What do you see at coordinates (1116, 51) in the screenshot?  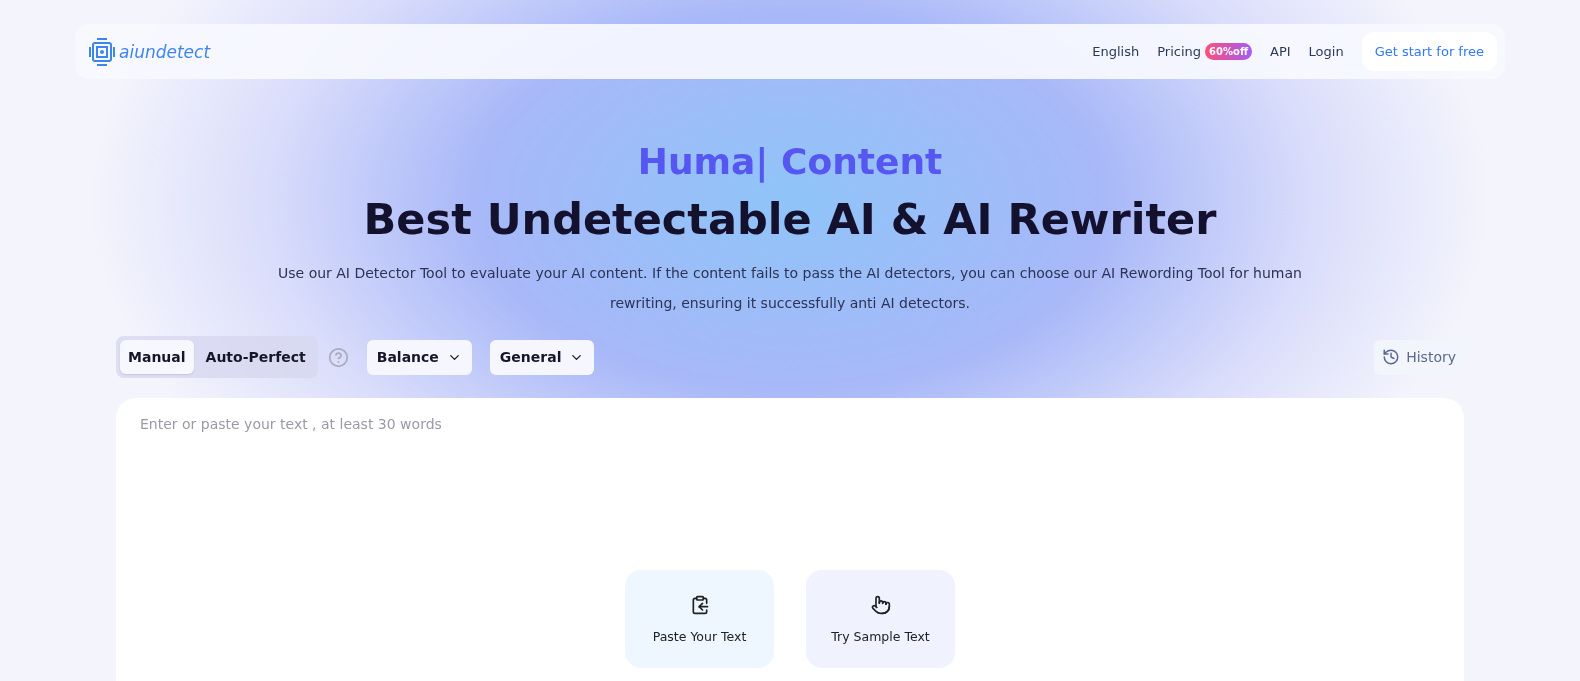 I see `nav-link: English` at bounding box center [1116, 51].